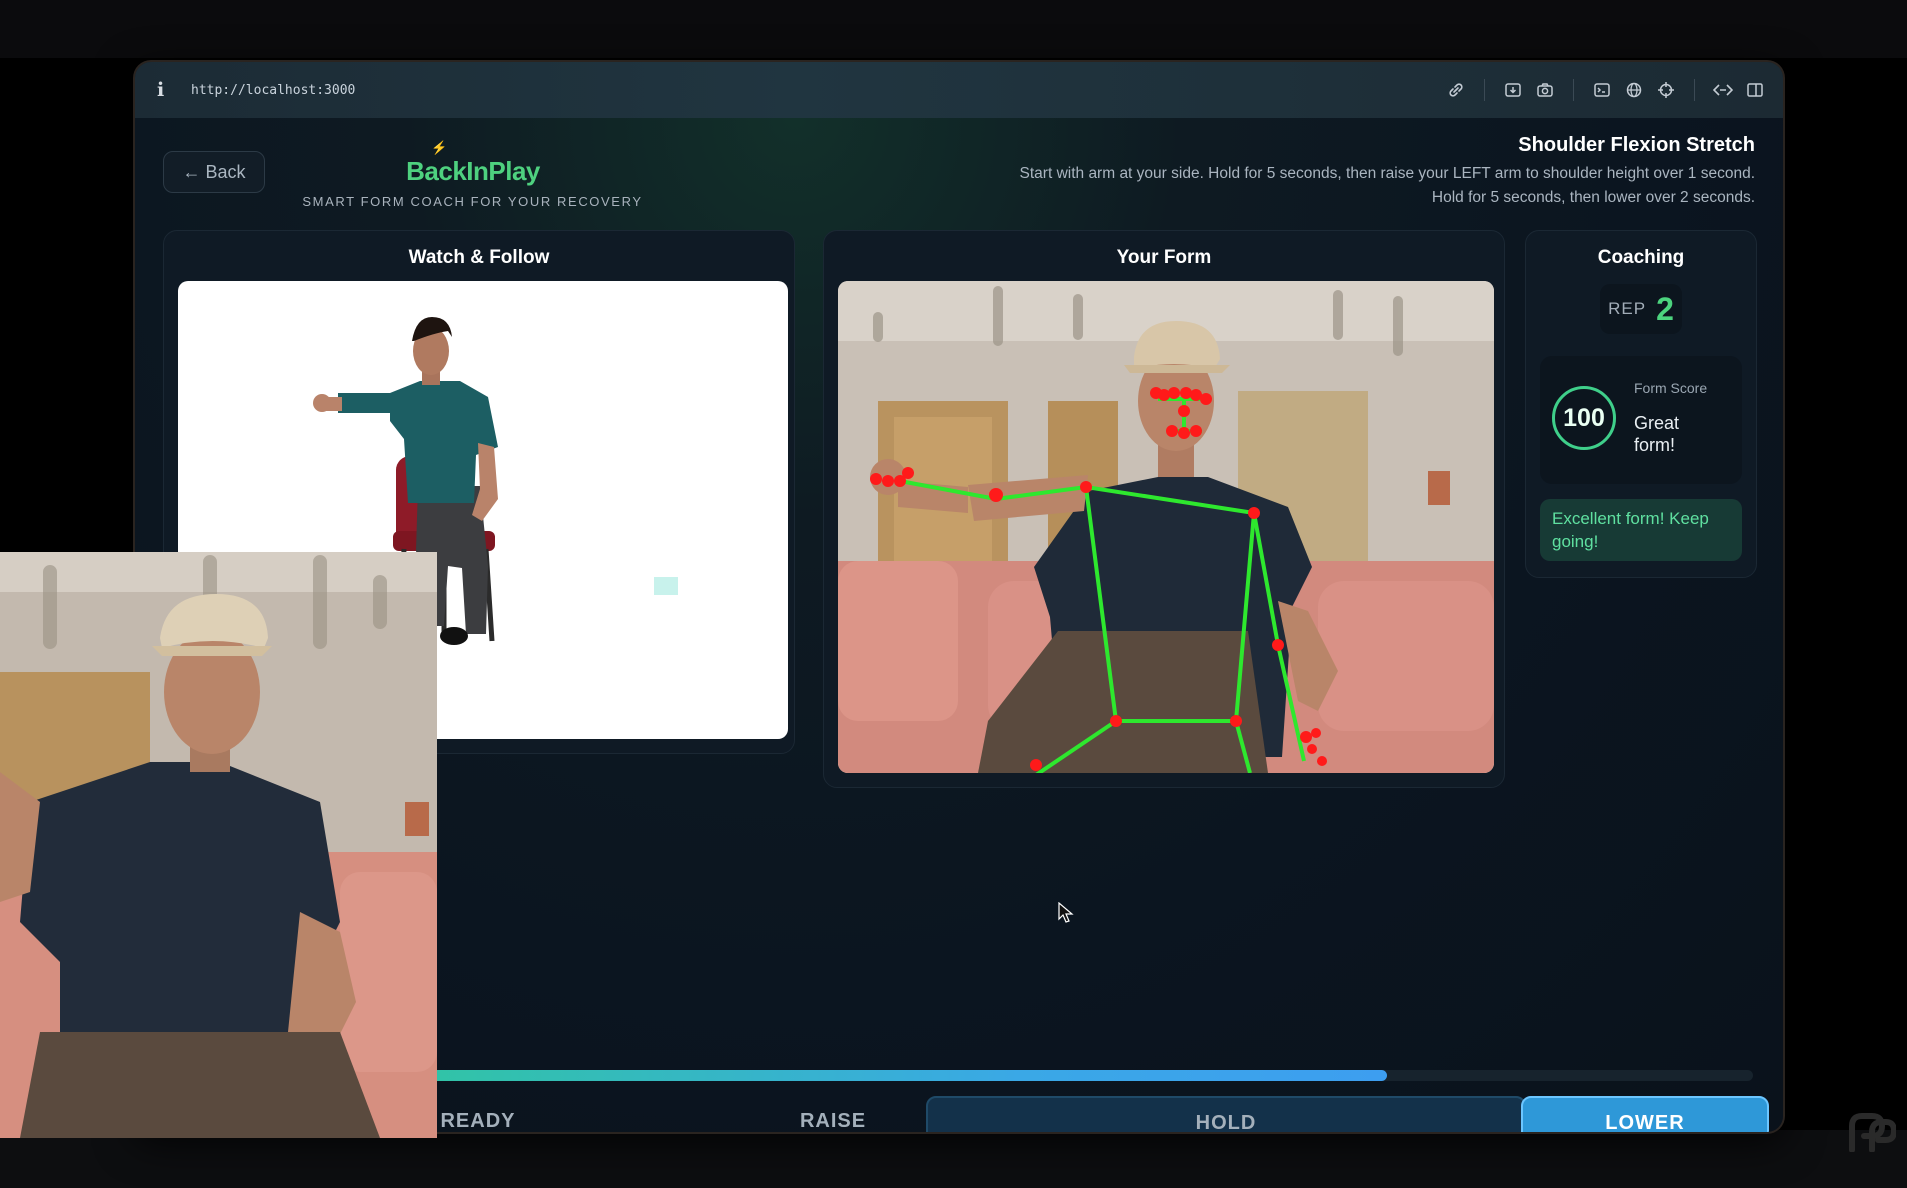  I want to click on phase-name: HOLD, so click(1226, 1122).